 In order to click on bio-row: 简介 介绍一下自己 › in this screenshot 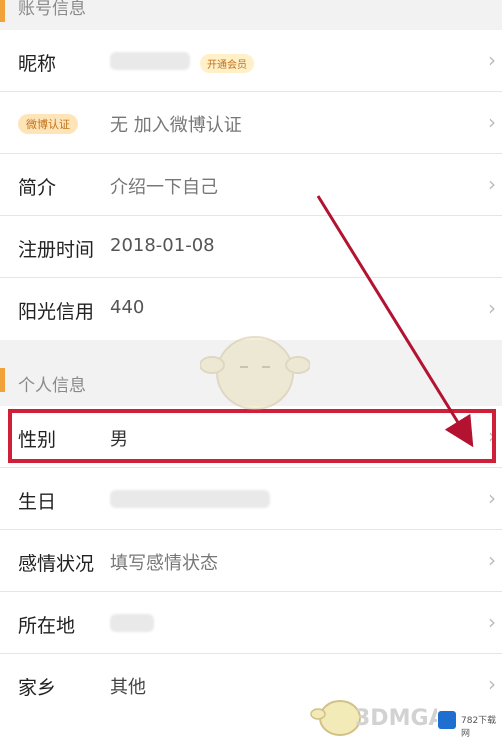, I will do `click(251, 185)`.